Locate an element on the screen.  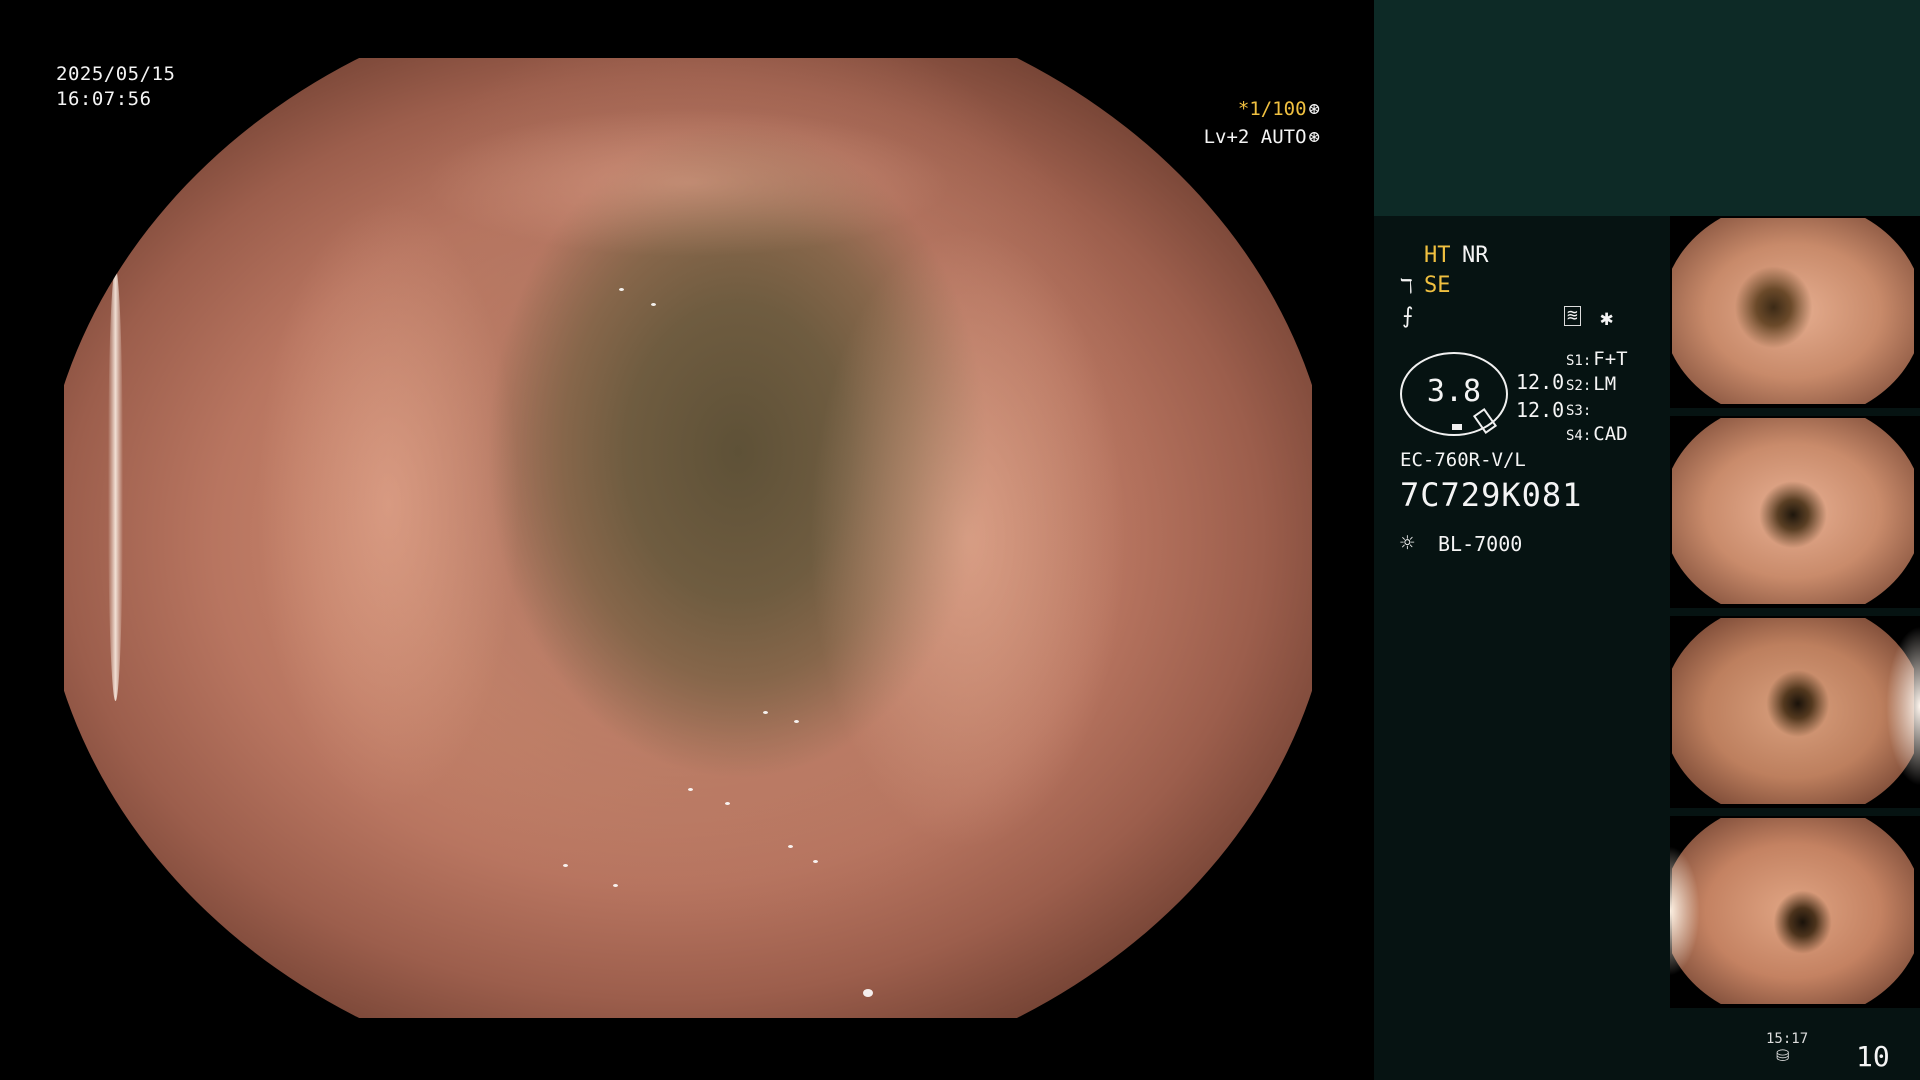
exposure-level-readout: Lv+2 AUTO ⊛ is located at coordinates (1262, 137).